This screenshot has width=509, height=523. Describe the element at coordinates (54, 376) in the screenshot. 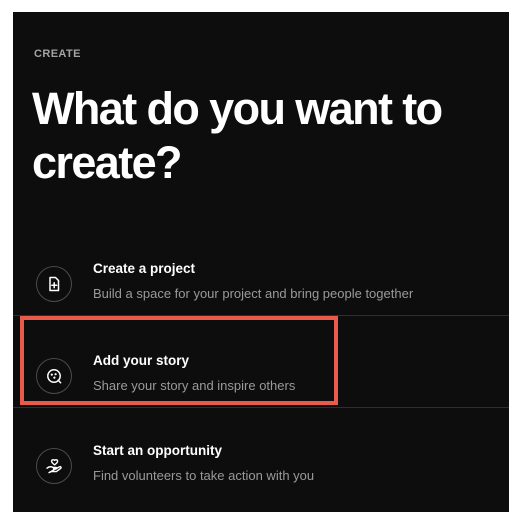

I see `story-bubble-icon` at that location.